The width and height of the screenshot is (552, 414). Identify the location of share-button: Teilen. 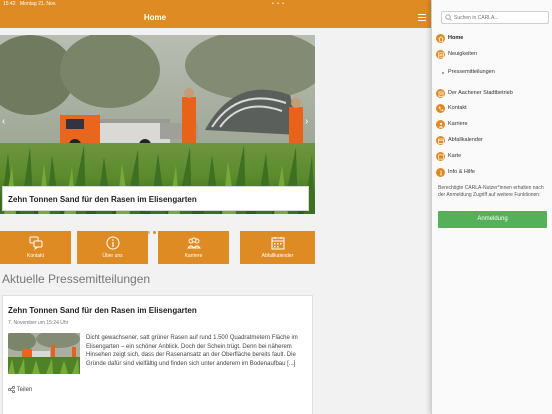
(20, 389).